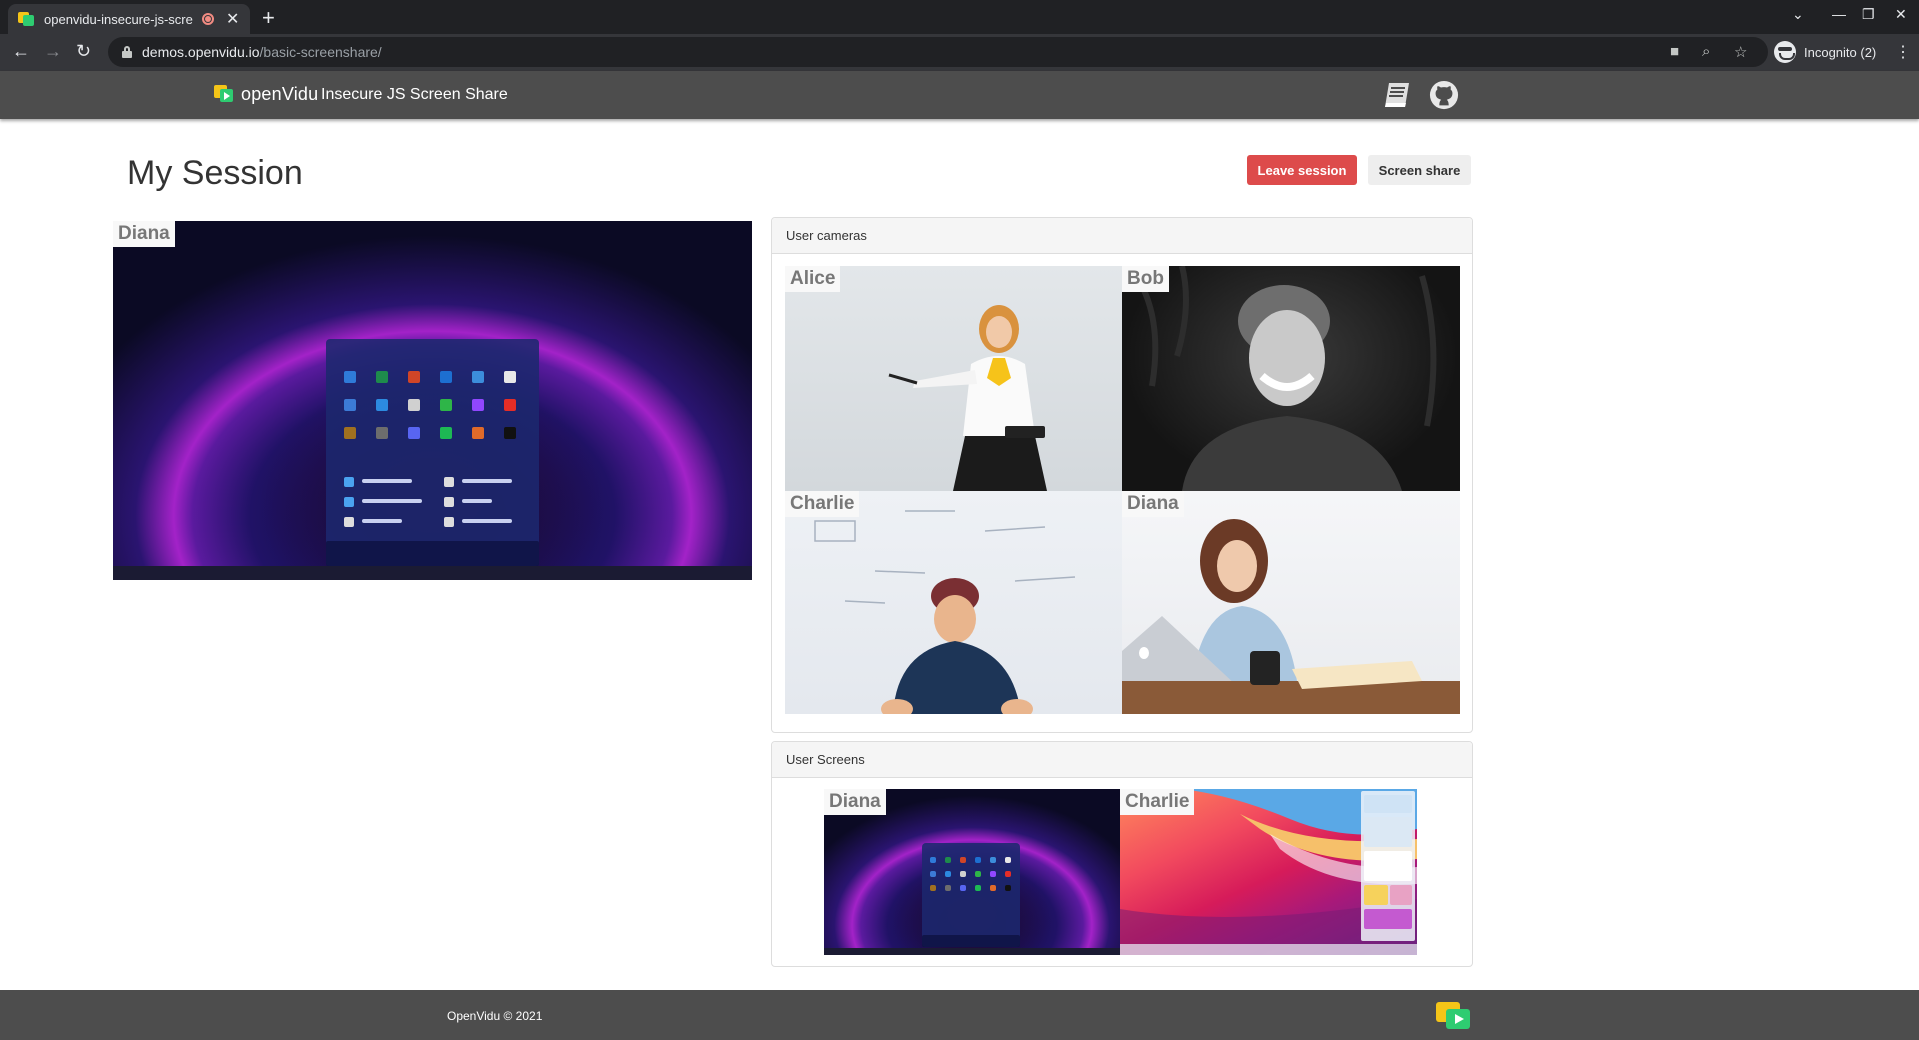 The width and height of the screenshot is (1919, 1040). What do you see at coordinates (1868, 14) in the screenshot?
I see `restore-window-icon: ❐` at bounding box center [1868, 14].